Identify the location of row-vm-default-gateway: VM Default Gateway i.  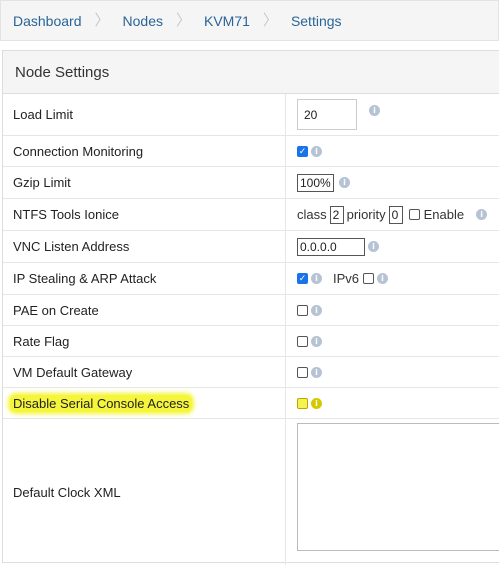
(251, 372).